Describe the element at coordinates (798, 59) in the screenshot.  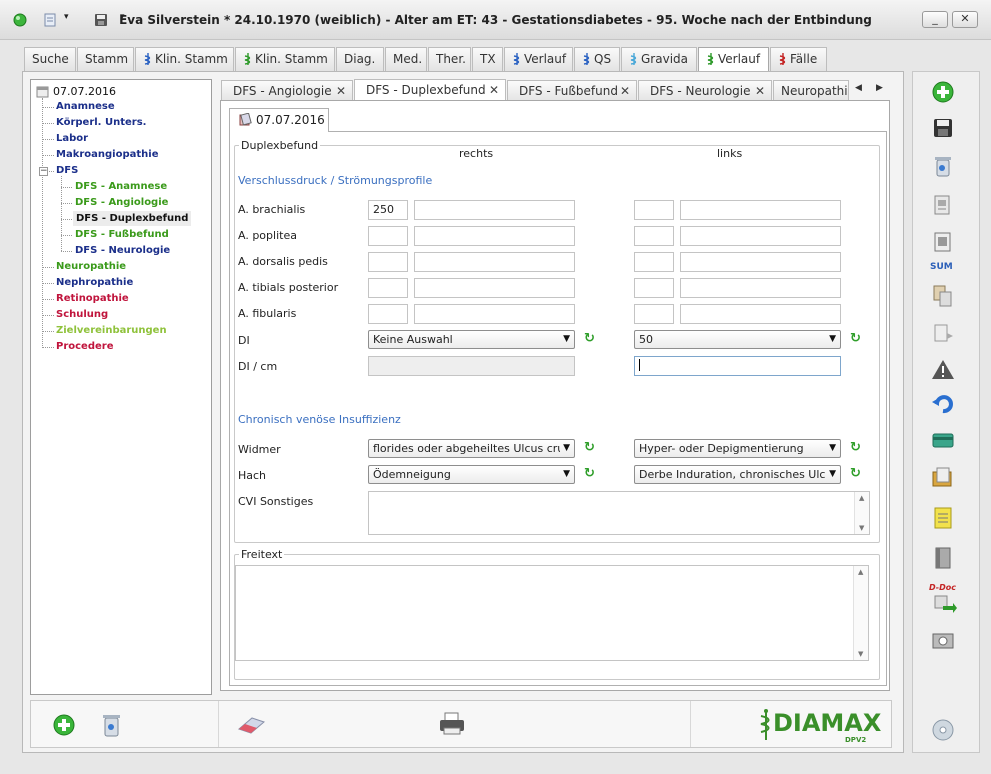
I see `tab-faelle: Fälle` at that location.